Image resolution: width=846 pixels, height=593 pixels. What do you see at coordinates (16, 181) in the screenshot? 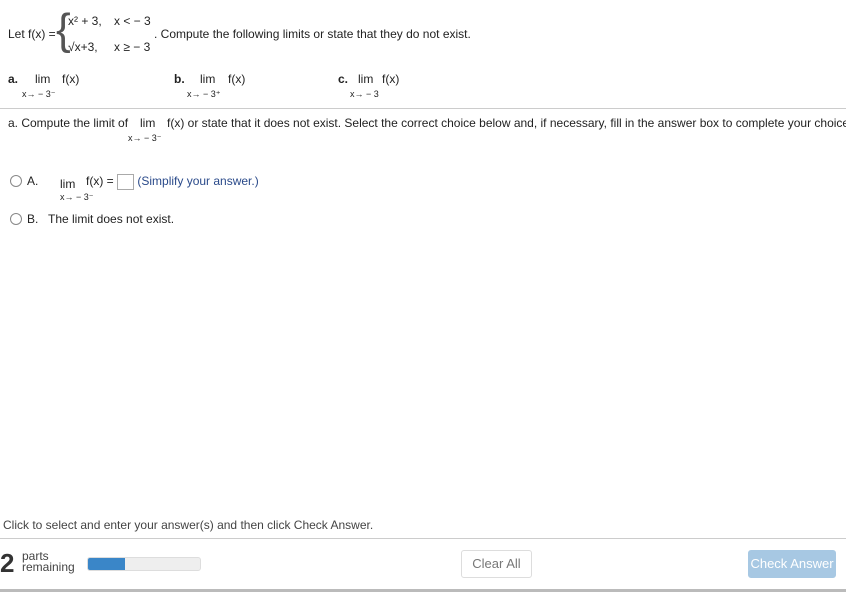
I see `radio-a` at bounding box center [16, 181].